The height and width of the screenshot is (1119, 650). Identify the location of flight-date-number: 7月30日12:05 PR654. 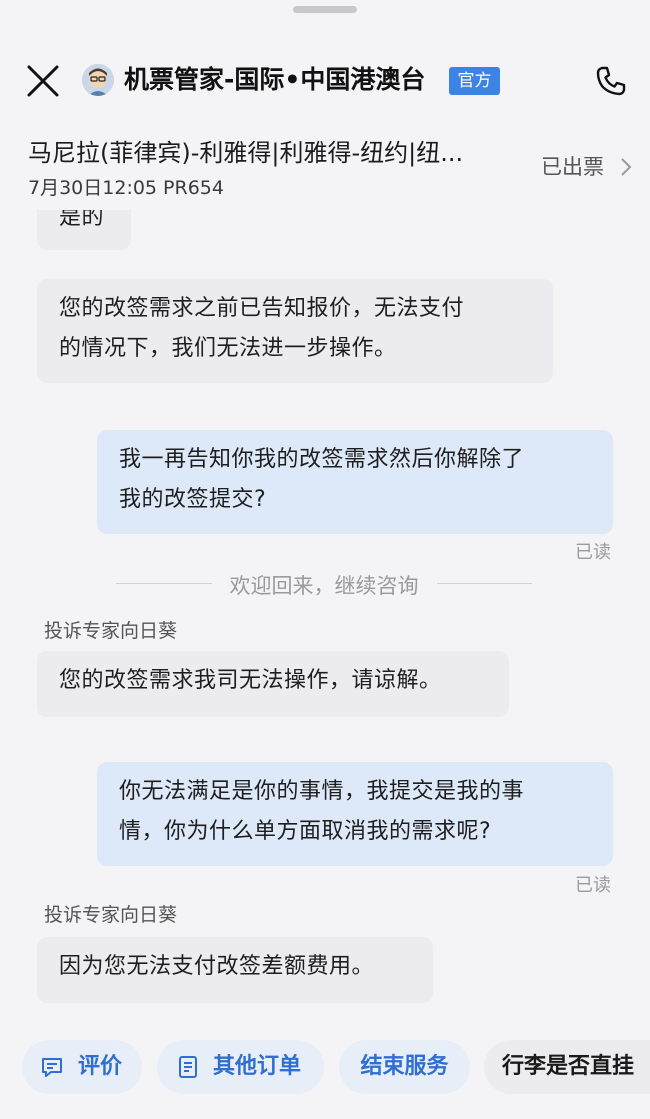
(126, 188).